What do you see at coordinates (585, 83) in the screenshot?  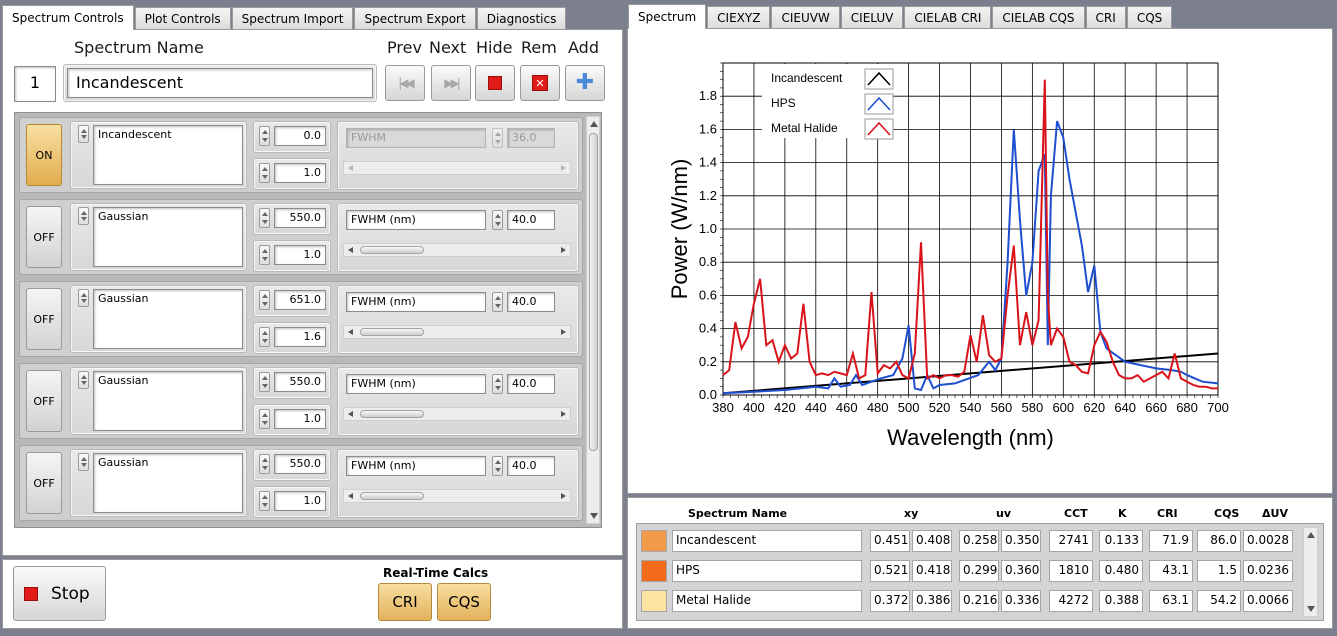 I see `add-button: ✚` at bounding box center [585, 83].